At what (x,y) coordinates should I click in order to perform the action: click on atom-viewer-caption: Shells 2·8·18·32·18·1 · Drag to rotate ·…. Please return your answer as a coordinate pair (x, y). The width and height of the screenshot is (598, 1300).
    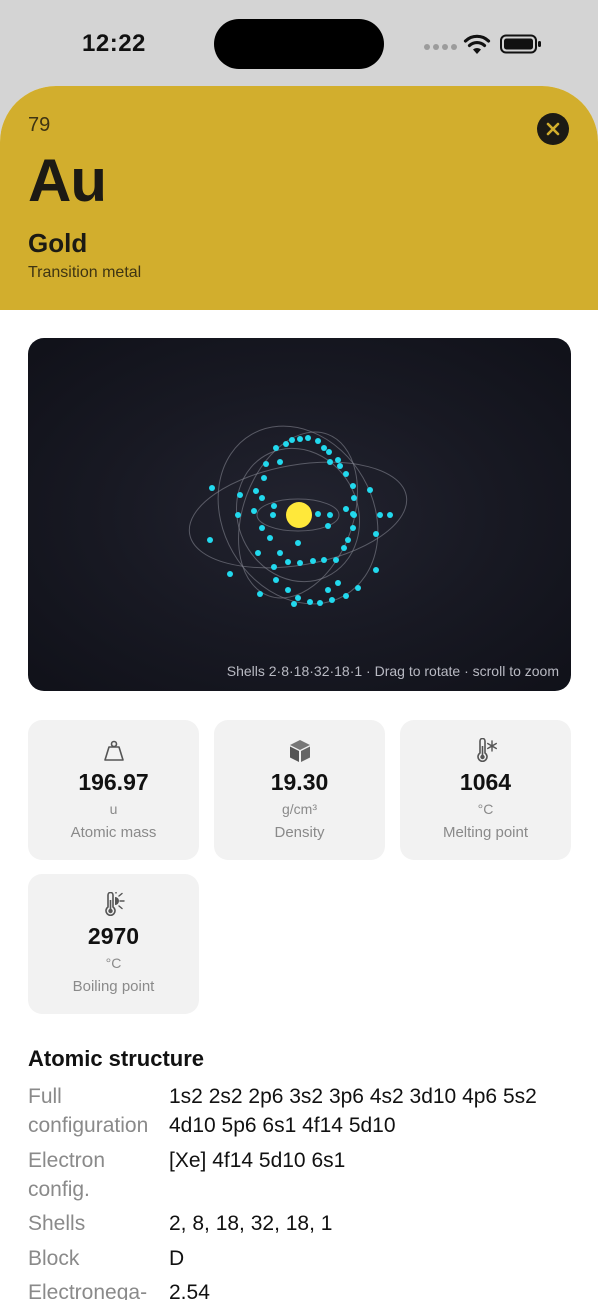
    Looking at the image, I should click on (392, 671).